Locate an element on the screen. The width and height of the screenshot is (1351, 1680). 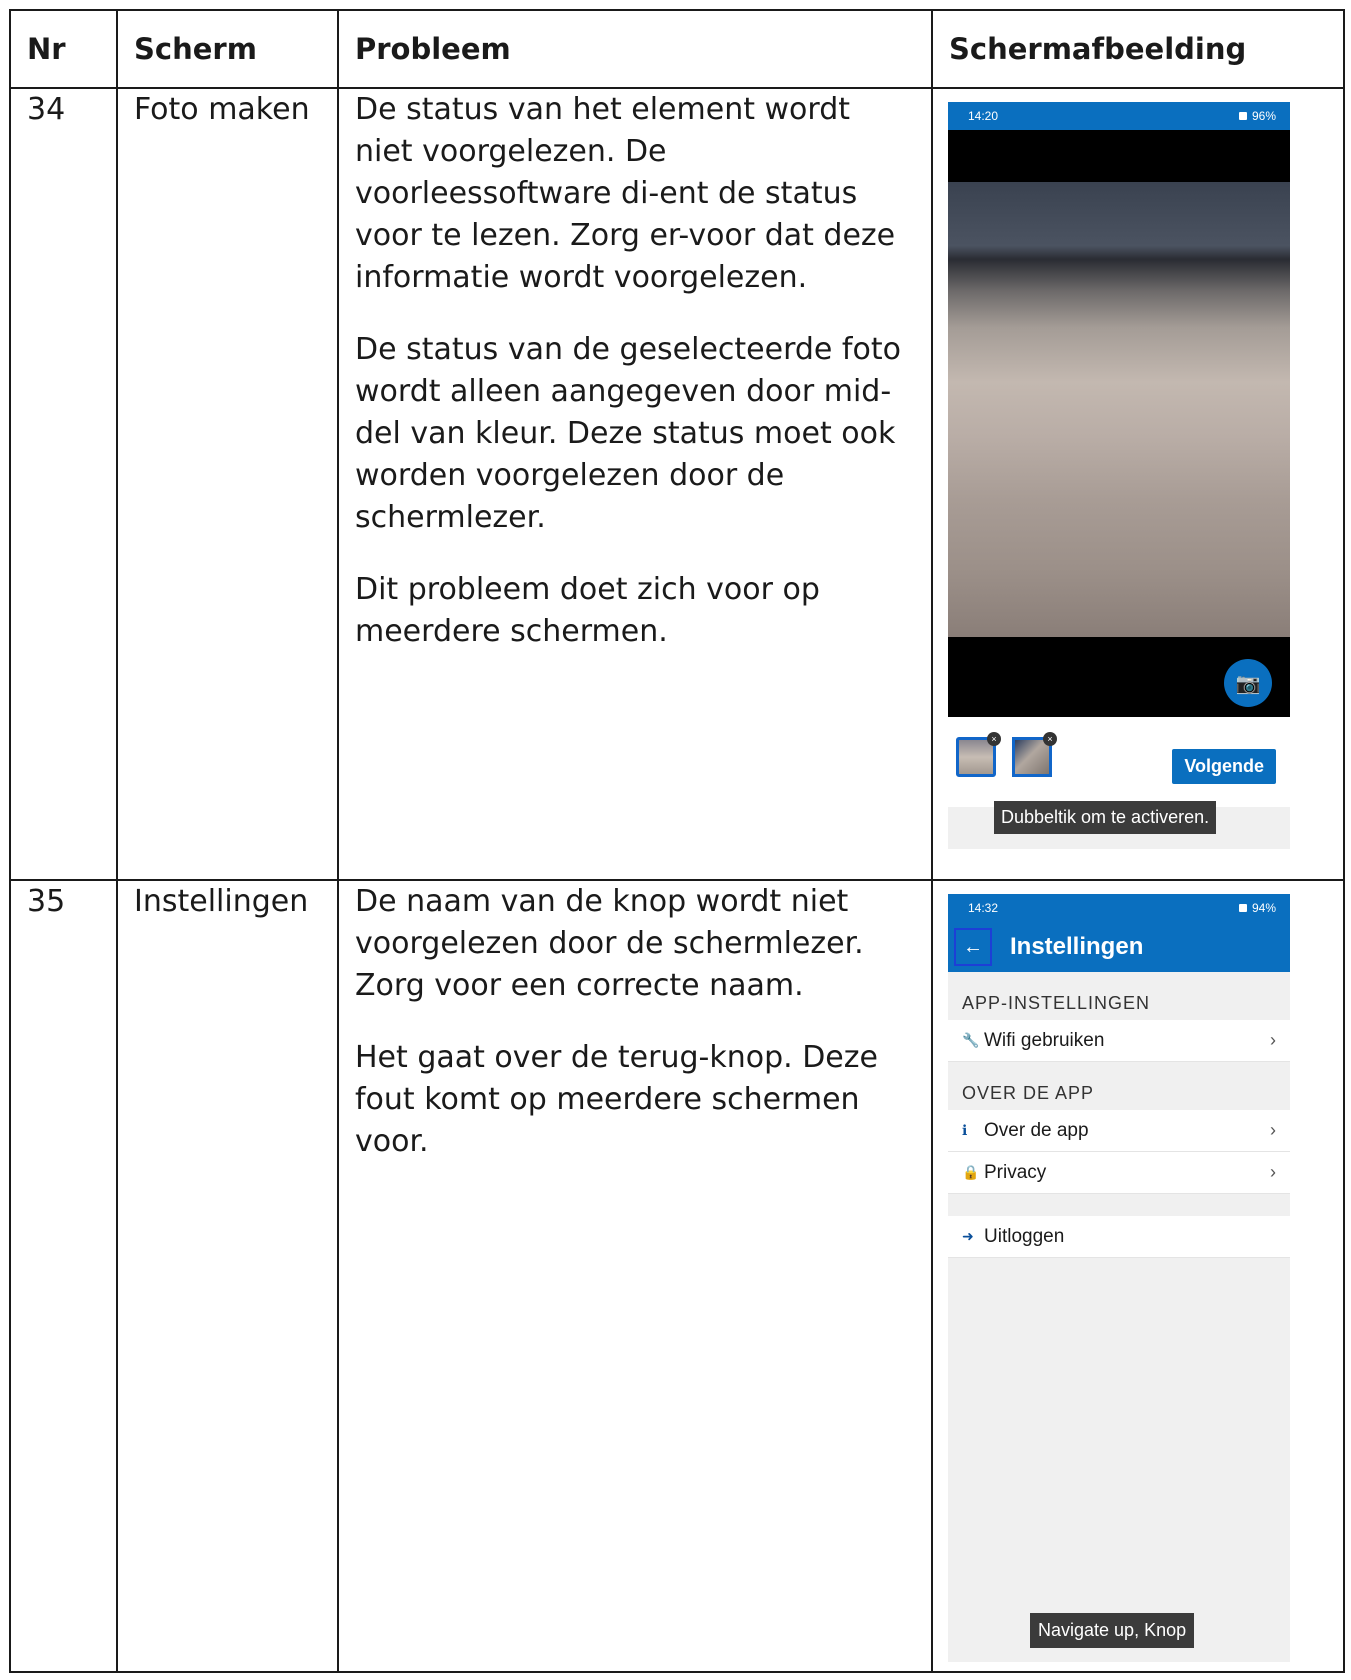
settings-item-privacy: 🔒 Privacy › is located at coordinates (1119, 1173).